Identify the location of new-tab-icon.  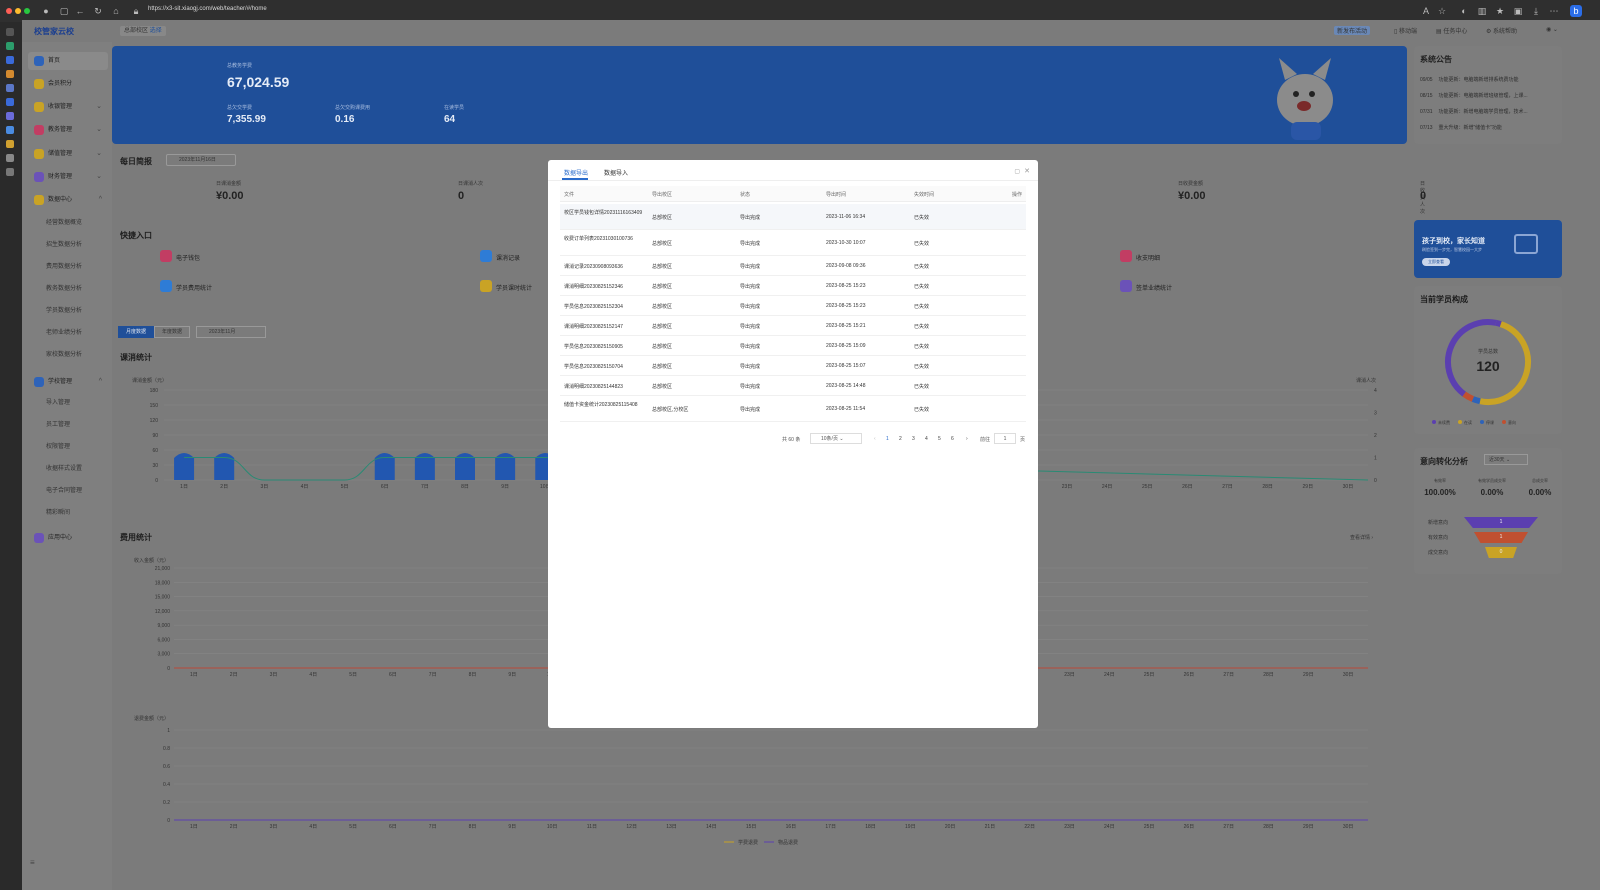
(10, 172).